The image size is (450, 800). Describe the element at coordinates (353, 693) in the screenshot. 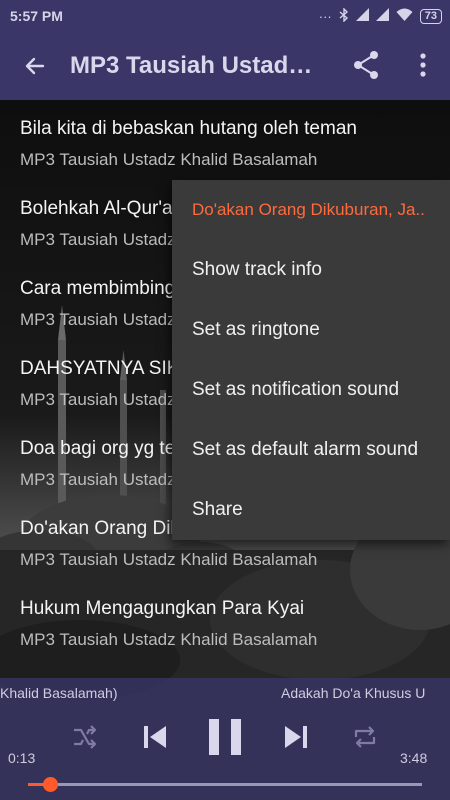

I see `now-playing-title: Adakah Do'a Khusus U` at that location.